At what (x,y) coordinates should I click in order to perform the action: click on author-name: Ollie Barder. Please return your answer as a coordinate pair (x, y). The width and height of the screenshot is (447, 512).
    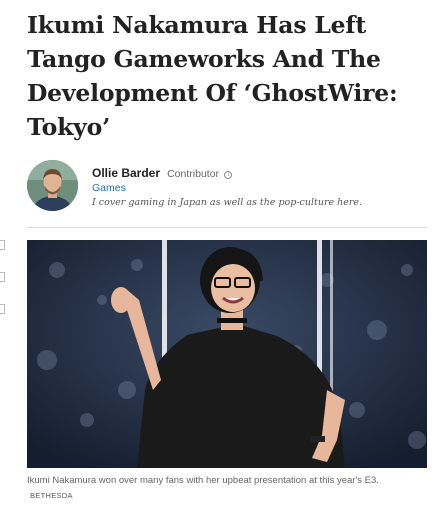
    Looking at the image, I should click on (126, 173).